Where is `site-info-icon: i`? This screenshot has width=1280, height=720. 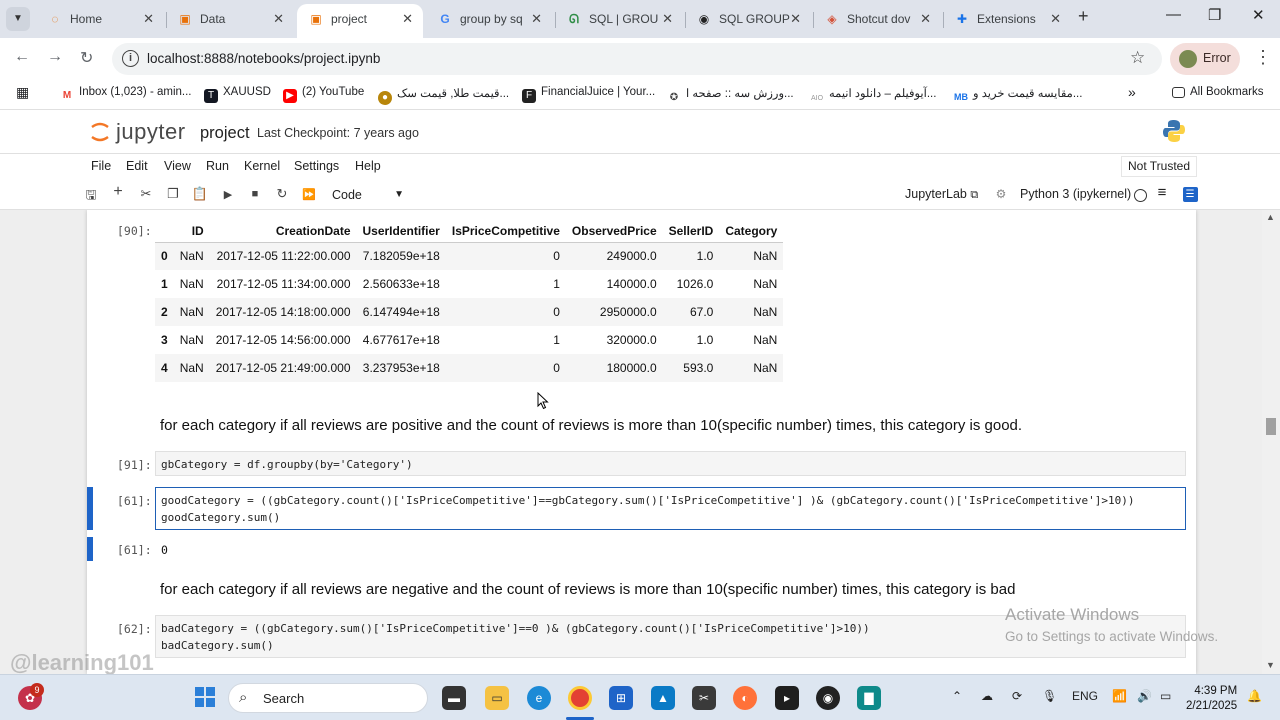 site-info-icon: i is located at coordinates (130, 58).